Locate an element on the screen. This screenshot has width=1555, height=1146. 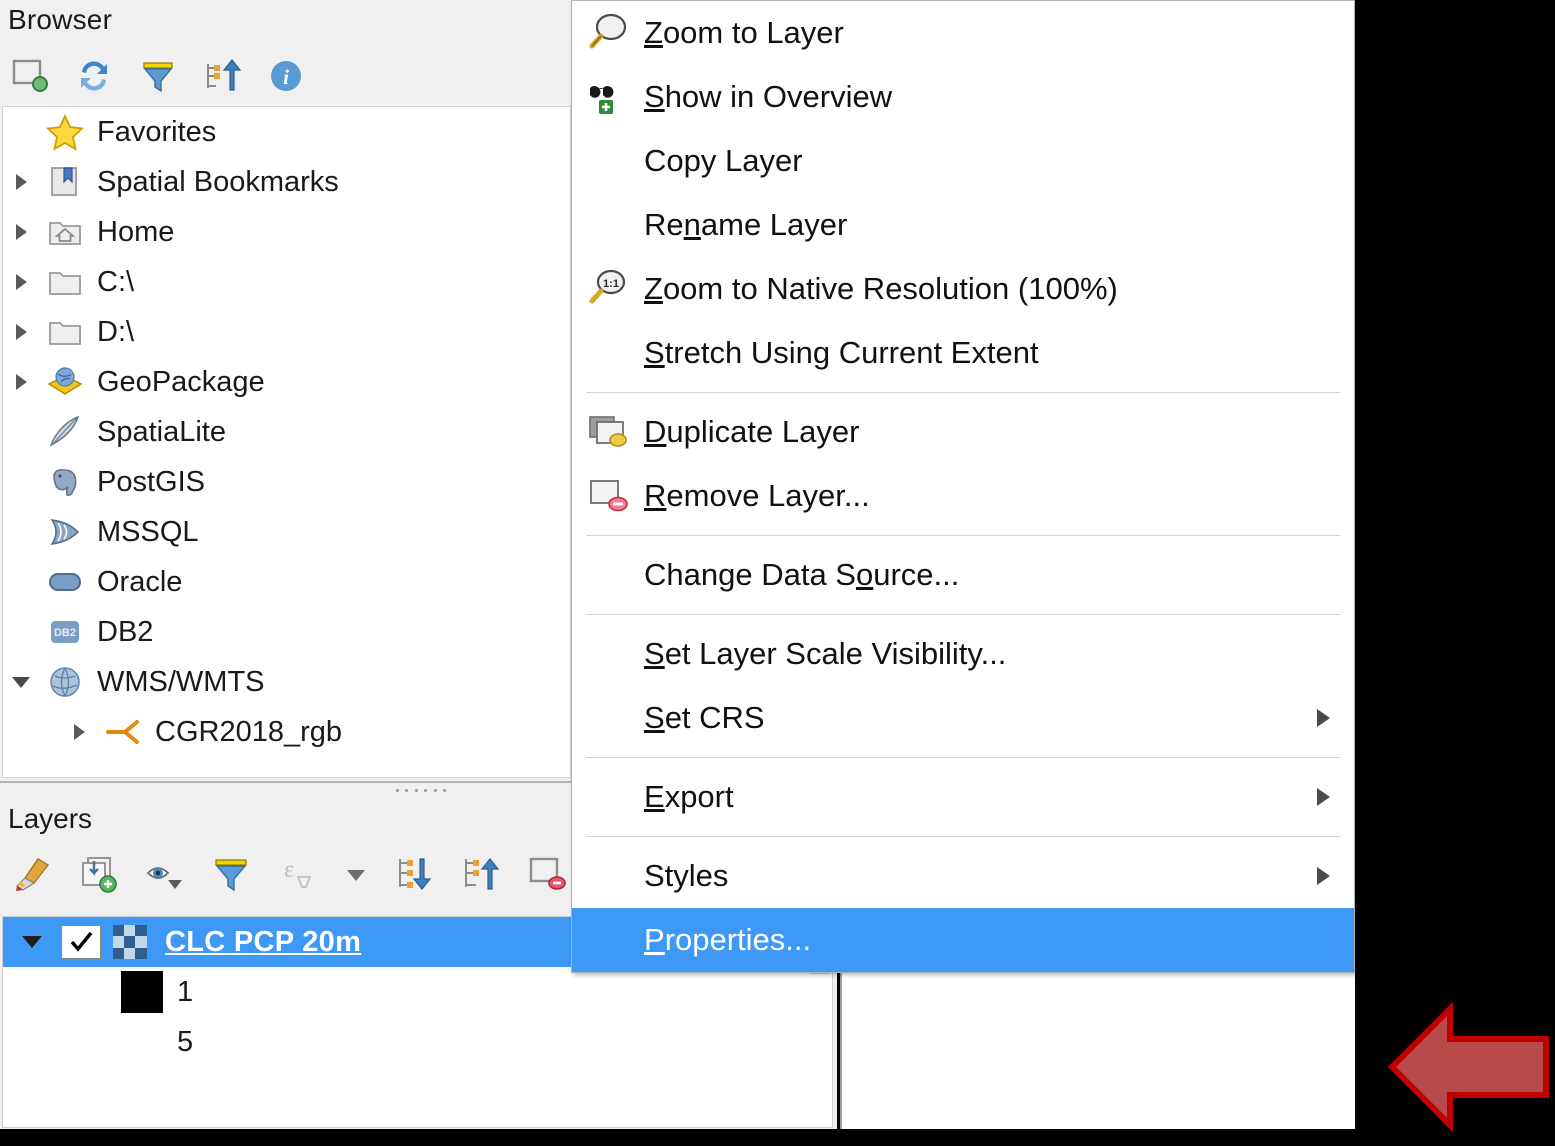
show-overview-icon is located at coordinates (608, 97).